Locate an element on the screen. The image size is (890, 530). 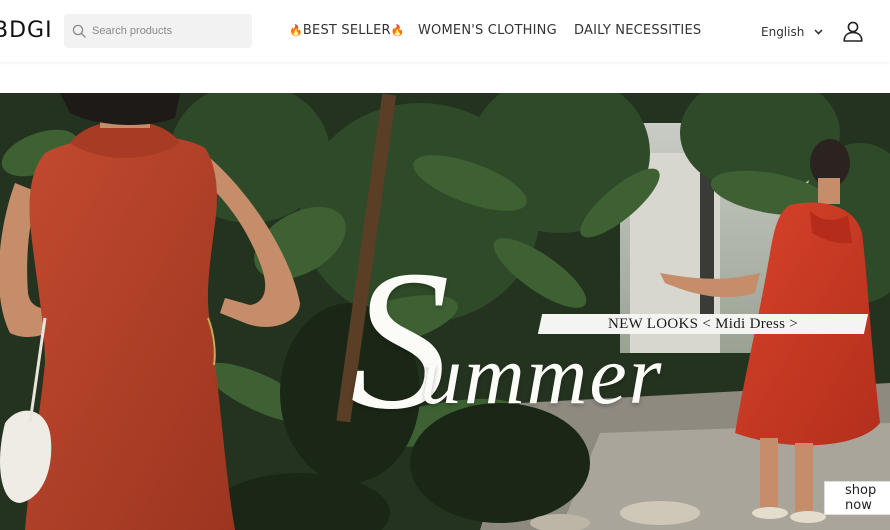
search-icon is located at coordinates (79, 31).